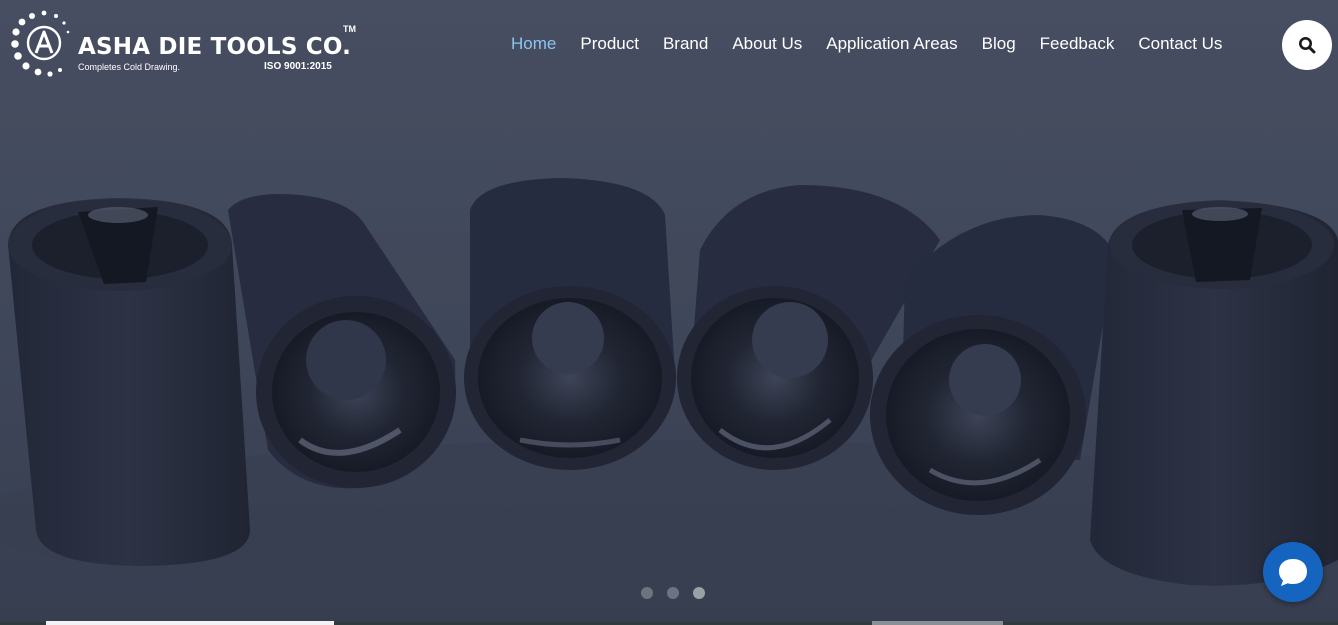 The image size is (1338, 625). I want to click on trademark-mark: TM, so click(349, 29).